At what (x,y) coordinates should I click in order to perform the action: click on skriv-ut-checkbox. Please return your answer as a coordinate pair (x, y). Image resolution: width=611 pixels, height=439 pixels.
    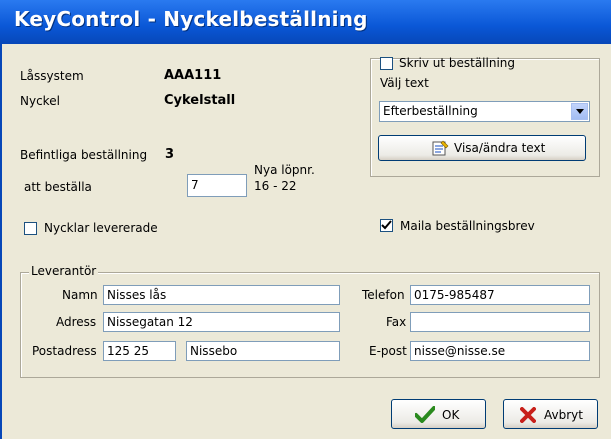
    Looking at the image, I should click on (386, 63).